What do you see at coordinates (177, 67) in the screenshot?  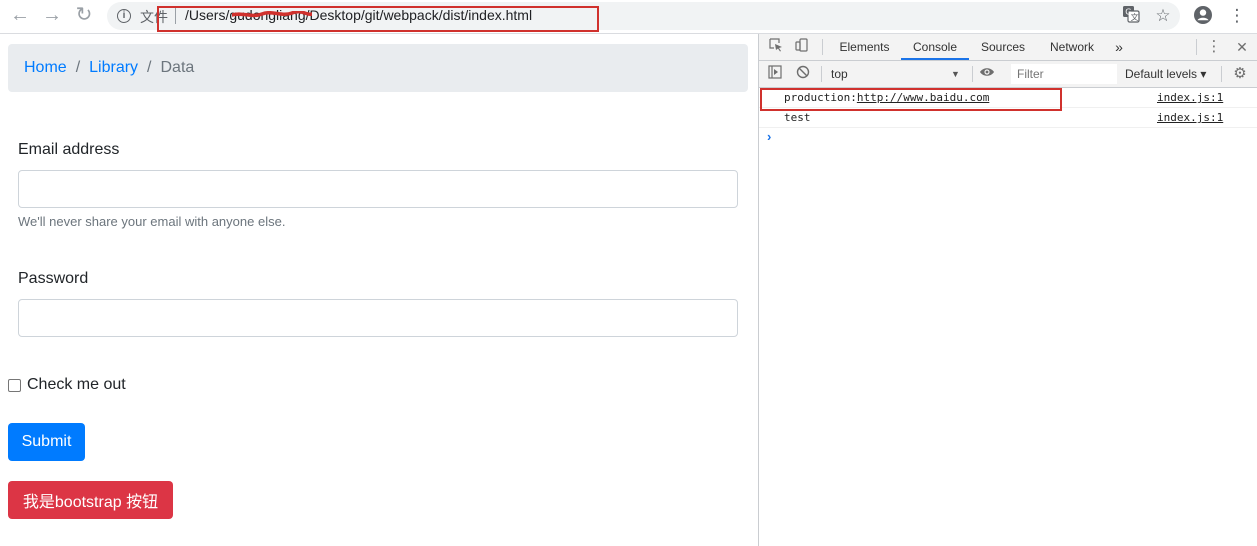 I see `breadcrumb-current: Data` at bounding box center [177, 67].